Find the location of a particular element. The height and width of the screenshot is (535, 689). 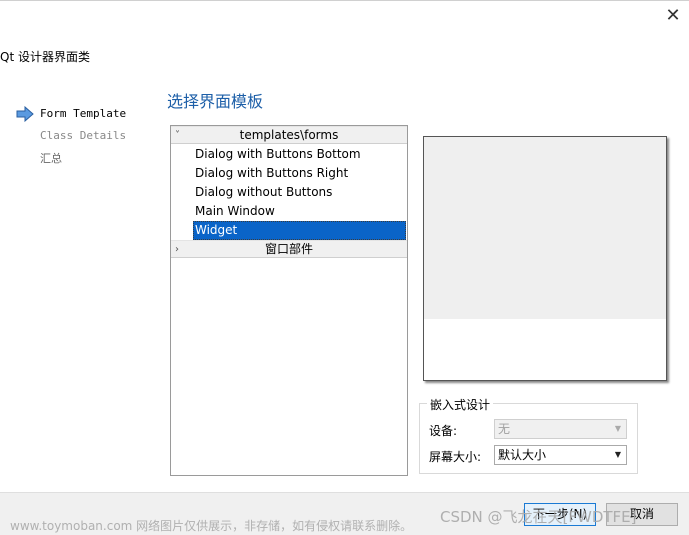

screen-size-label: 屏幕大小: is located at coordinates (455, 457).